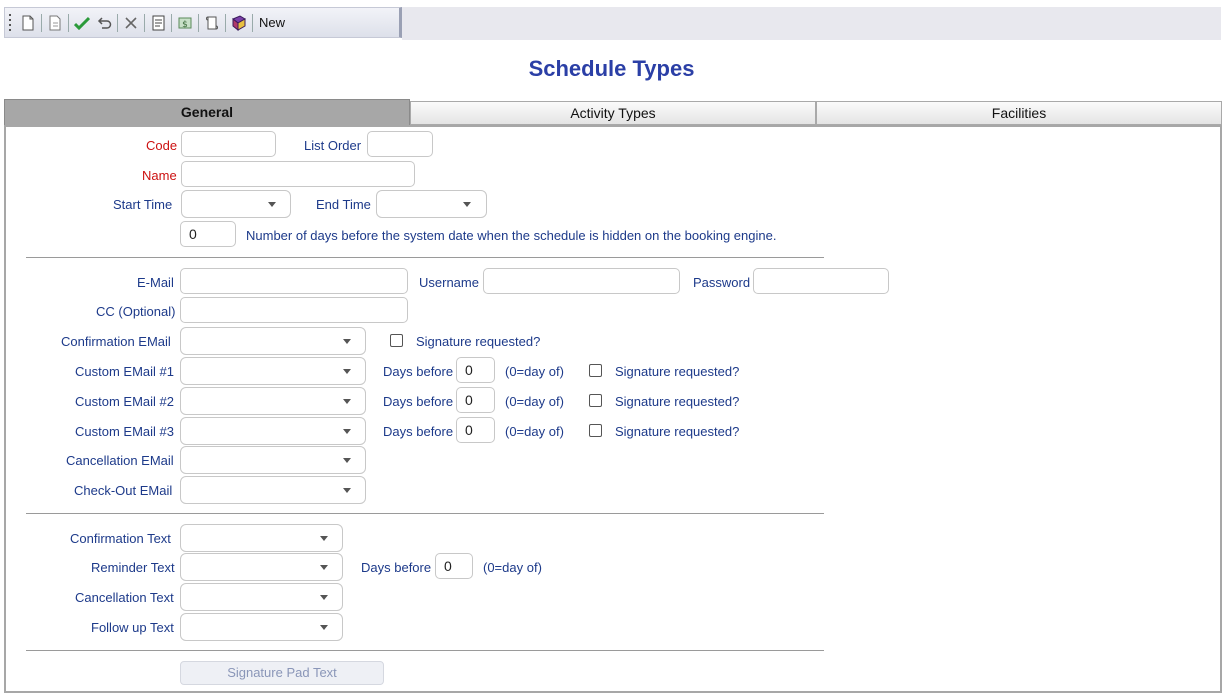  What do you see at coordinates (159, 175) in the screenshot?
I see `name-label: Name` at bounding box center [159, 175].